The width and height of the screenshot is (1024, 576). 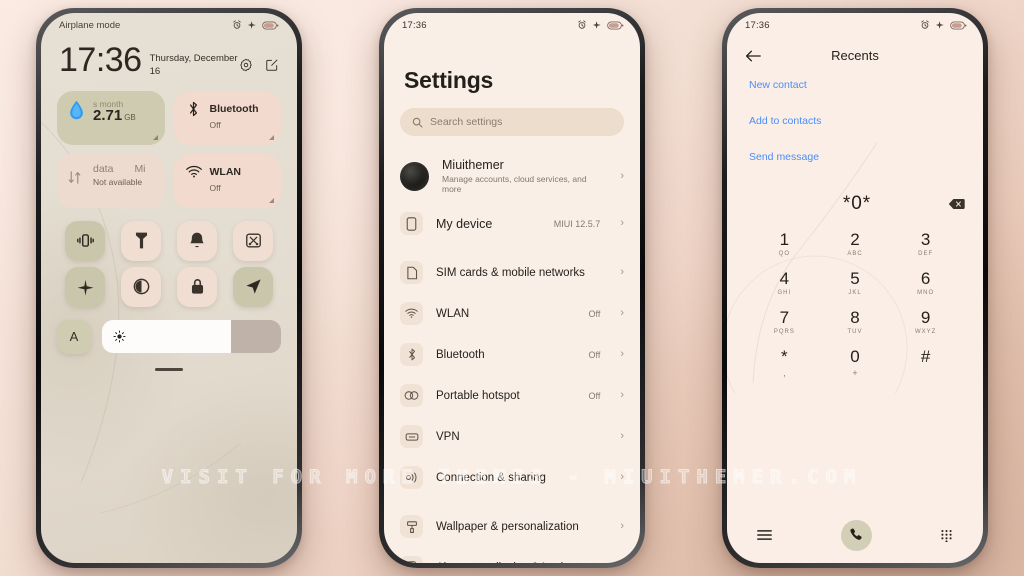 What do you see at coordinates (784, 244) in the screenshot?
I see `dialpad-key-1: 1 QO` at bounding box center [784, 244].